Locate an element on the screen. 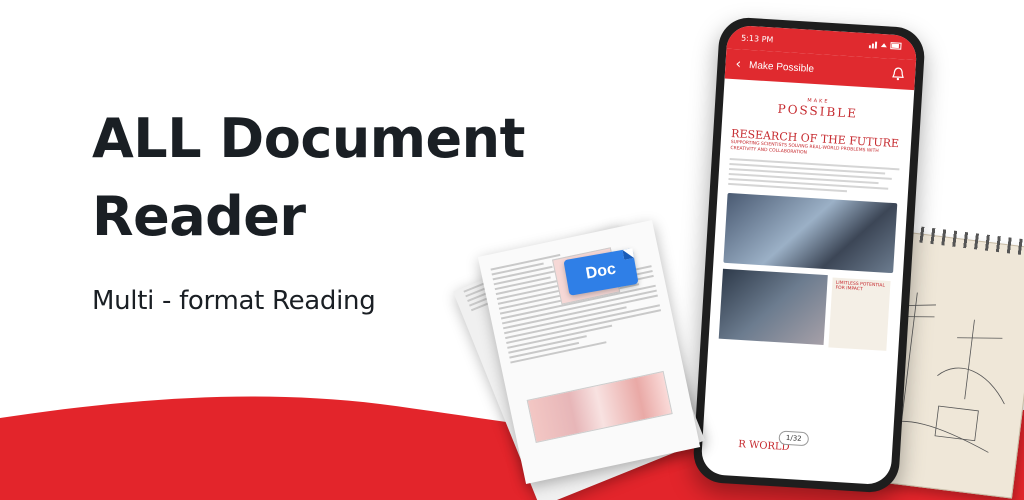  subheadline: Multi - format Reading is located at coordinates (234, 301).